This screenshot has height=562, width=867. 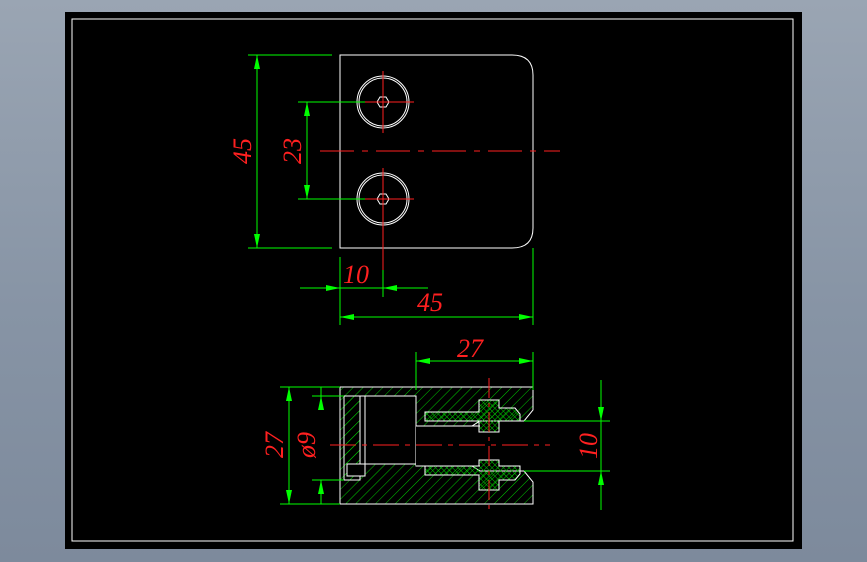 I want to click on dim-depth: 27, so click(x=474, y=362).